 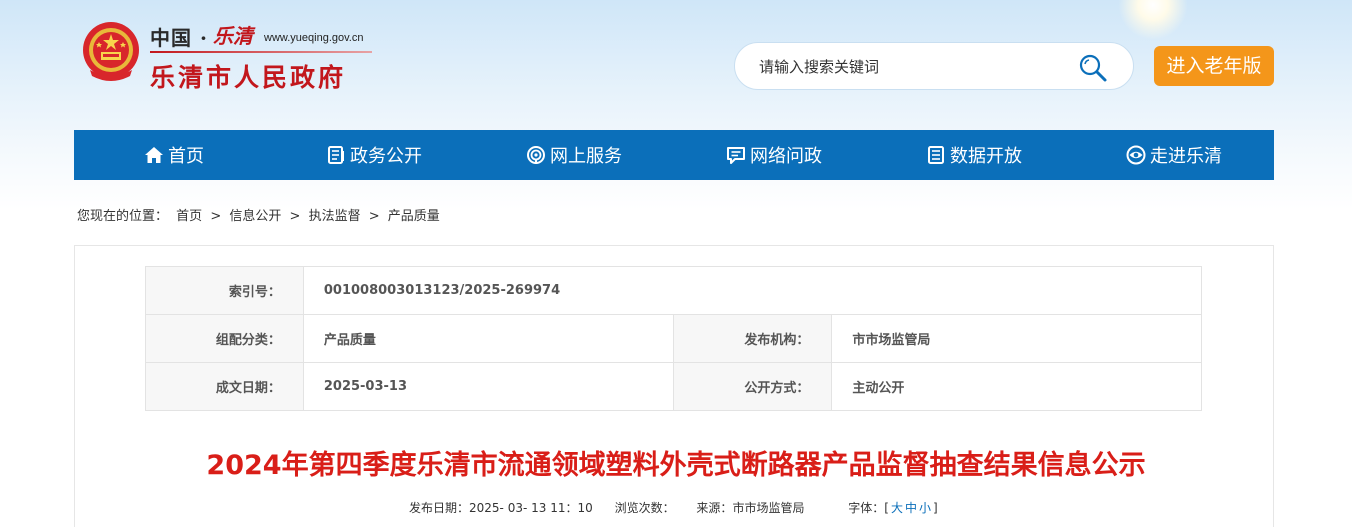 I want to click on search-icon, so click(x=1093, y=68).